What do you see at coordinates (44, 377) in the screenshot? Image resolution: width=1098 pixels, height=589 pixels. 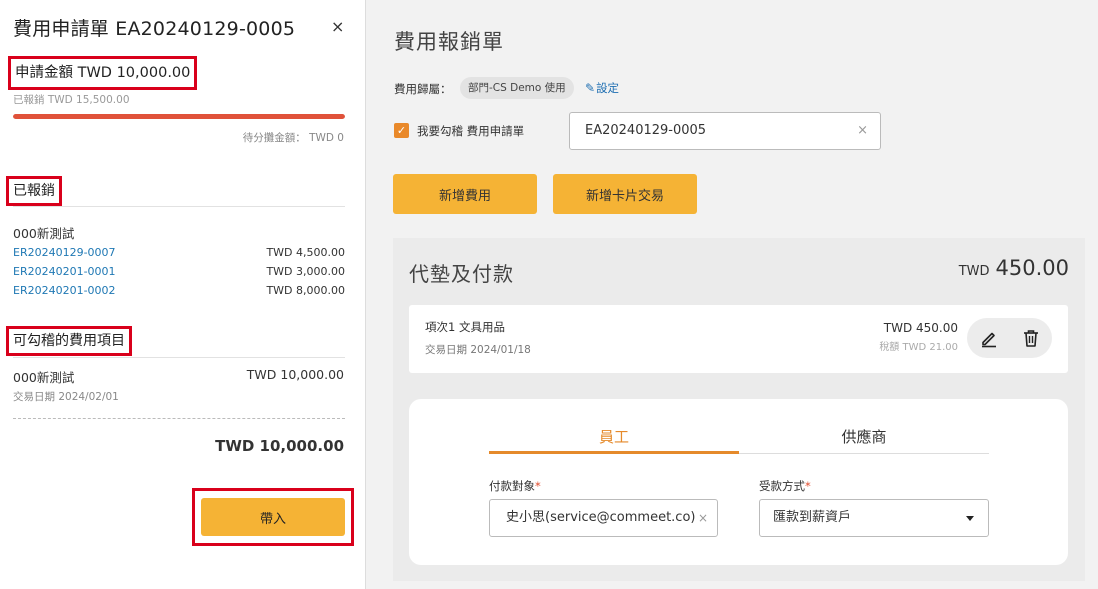 I see `checkable-item-label: 000新測試` at bounding box center [44, 377].